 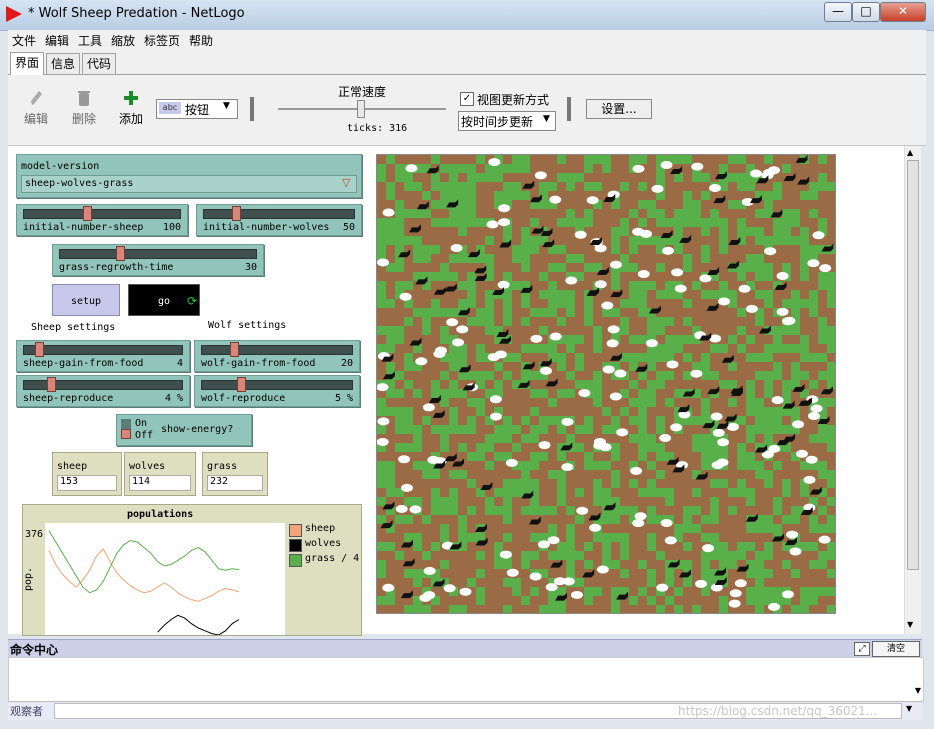 I want to click on edit-tool: 编辑, so click(x=36, y=110).